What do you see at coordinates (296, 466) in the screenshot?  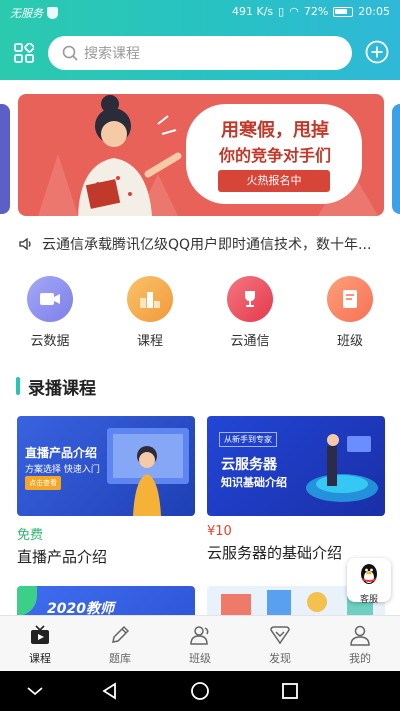 I see `course-thumbnail: 从新手到专家 云服务器 知识基础介绍` at bounding box center [296, 466].